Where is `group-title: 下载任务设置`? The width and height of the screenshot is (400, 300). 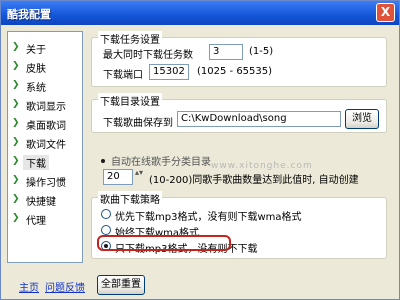 group-title: 下载任务设置 is located at coordinates (130, 38).